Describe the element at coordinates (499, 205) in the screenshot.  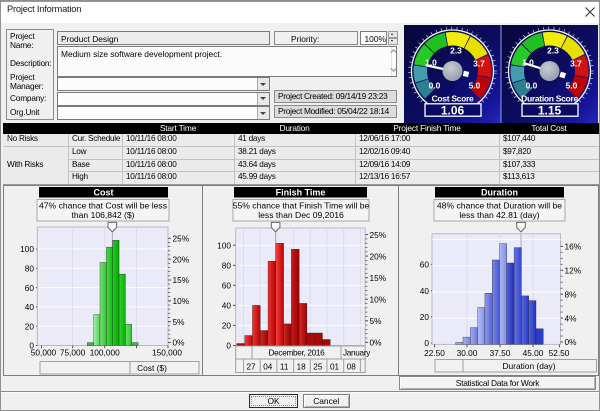
I see `svg-text:48% chance that Duration will: 48% chance that Duration will be` at that location.